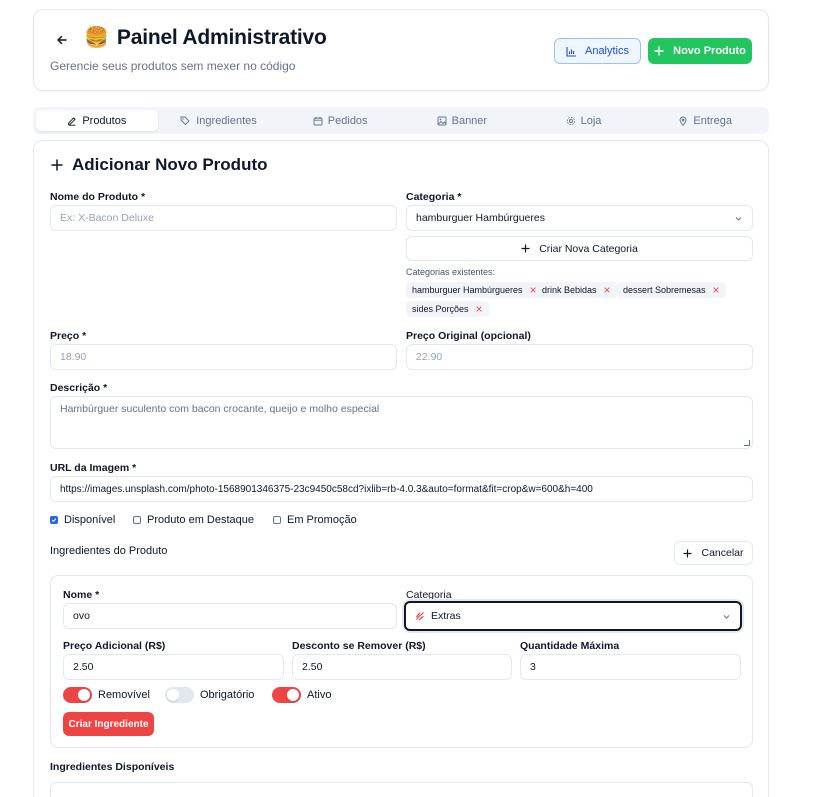 Image resolution: width=836 pixels, height=797 pixels. I want to click on new-product-button: Novo Produto, so click(700, 51).